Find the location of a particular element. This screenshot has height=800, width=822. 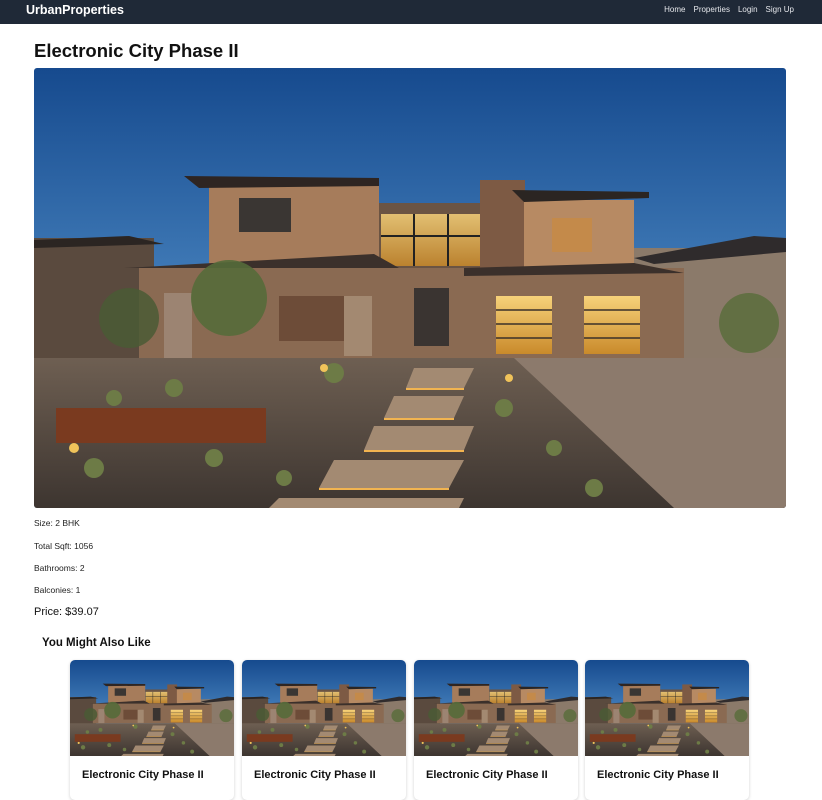

related-heading: You Might Also Like is located at coordinates (96, 643).